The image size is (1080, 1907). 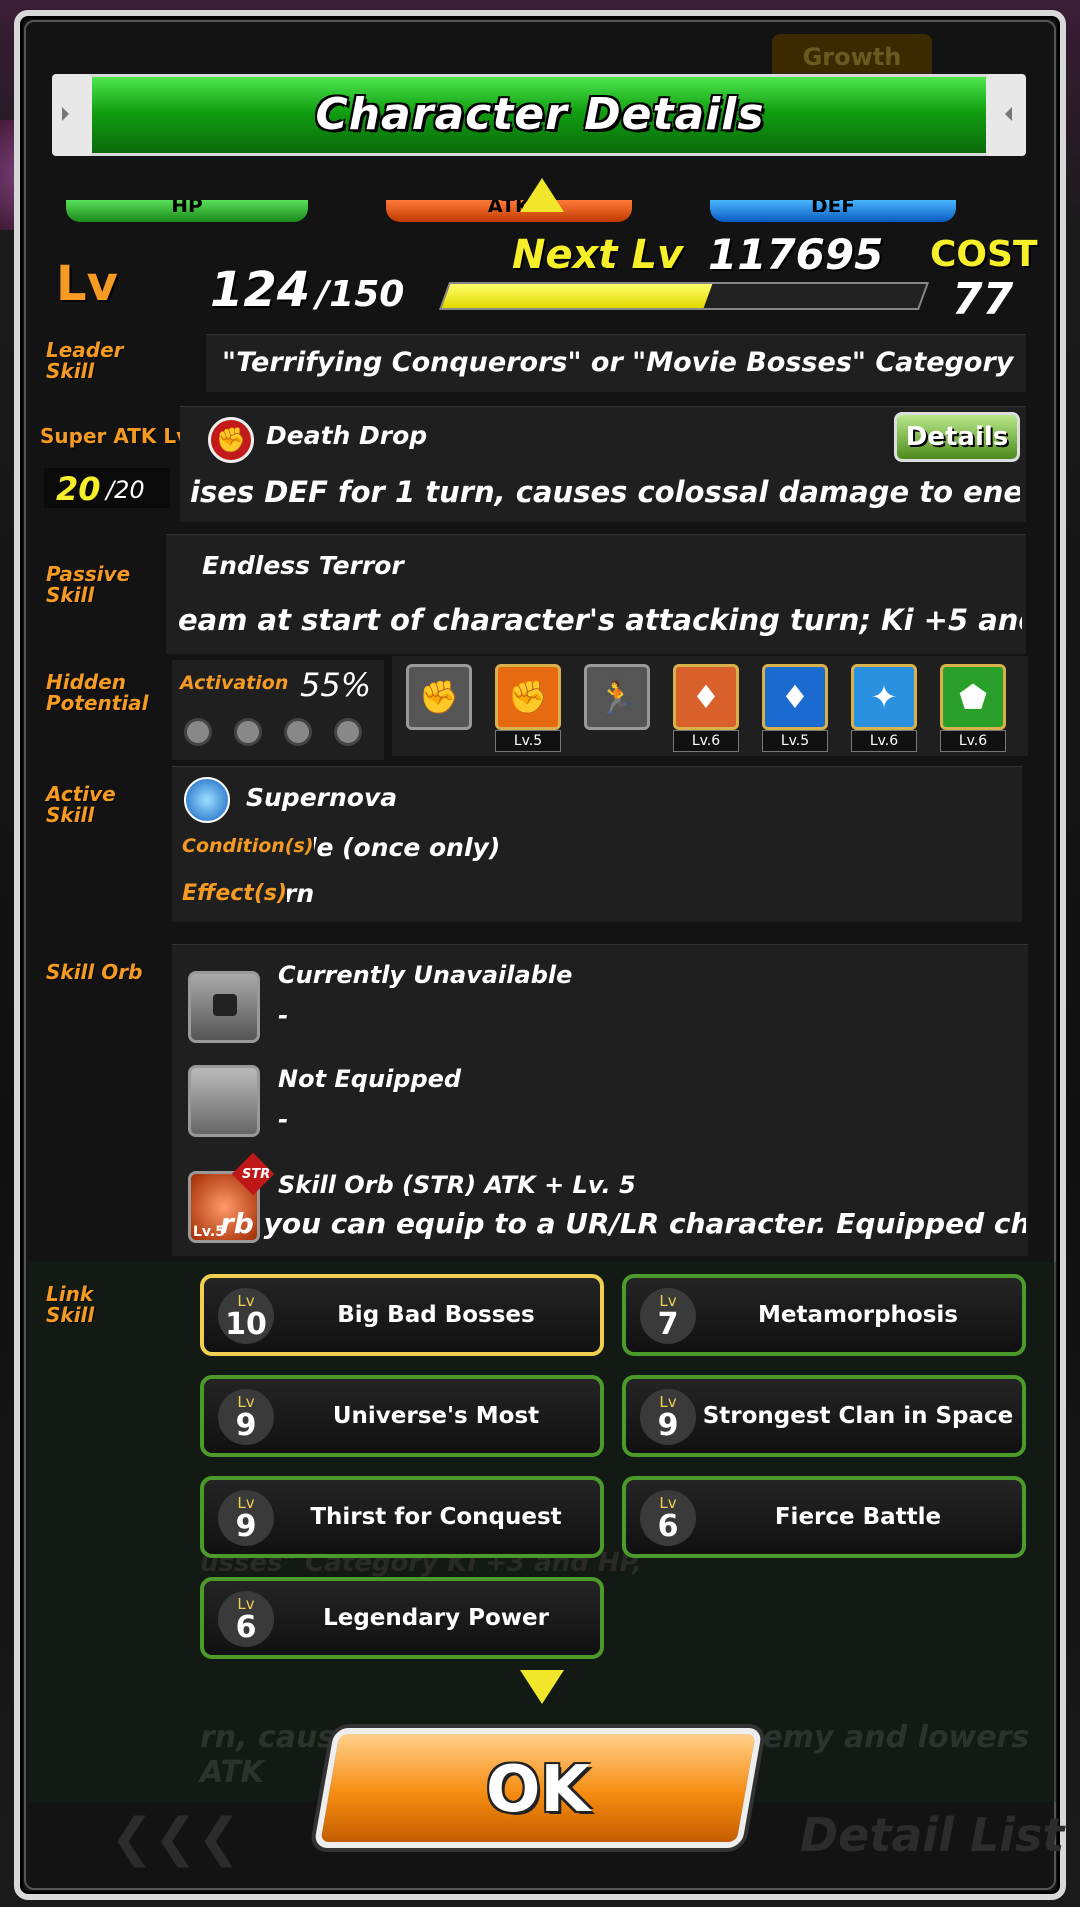 What do you see at coordinates (88, 584) in the screenshot?
I see `passive-skill-label: Passive Skill` at bounding box center [88, 584].